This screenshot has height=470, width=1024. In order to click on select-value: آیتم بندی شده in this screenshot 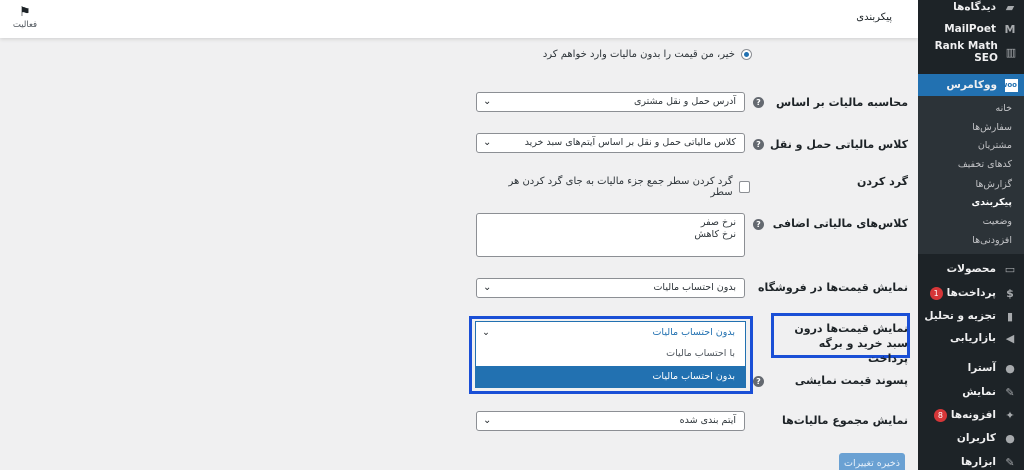, I will do `click(707, 420)`.